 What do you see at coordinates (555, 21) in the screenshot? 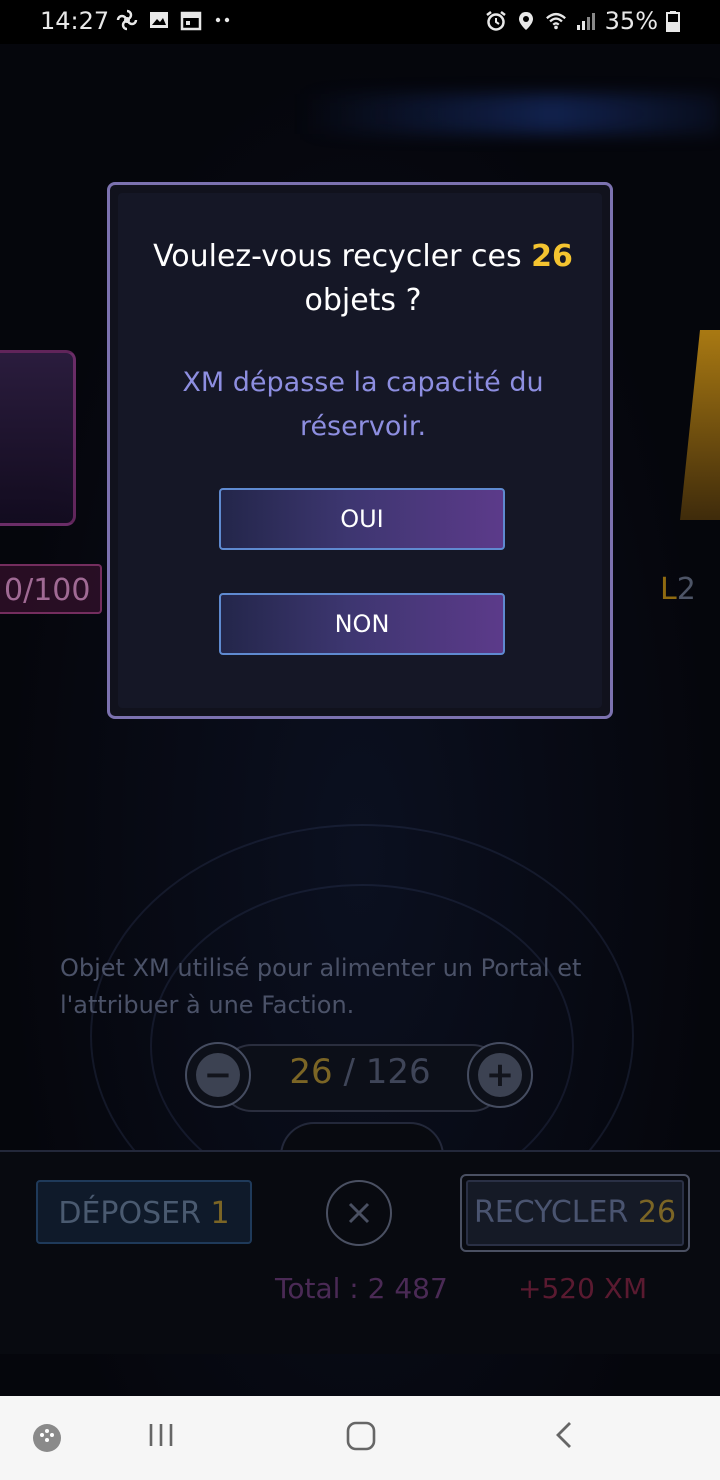
I see `wifi-icon` at bounding box center [555, 21].